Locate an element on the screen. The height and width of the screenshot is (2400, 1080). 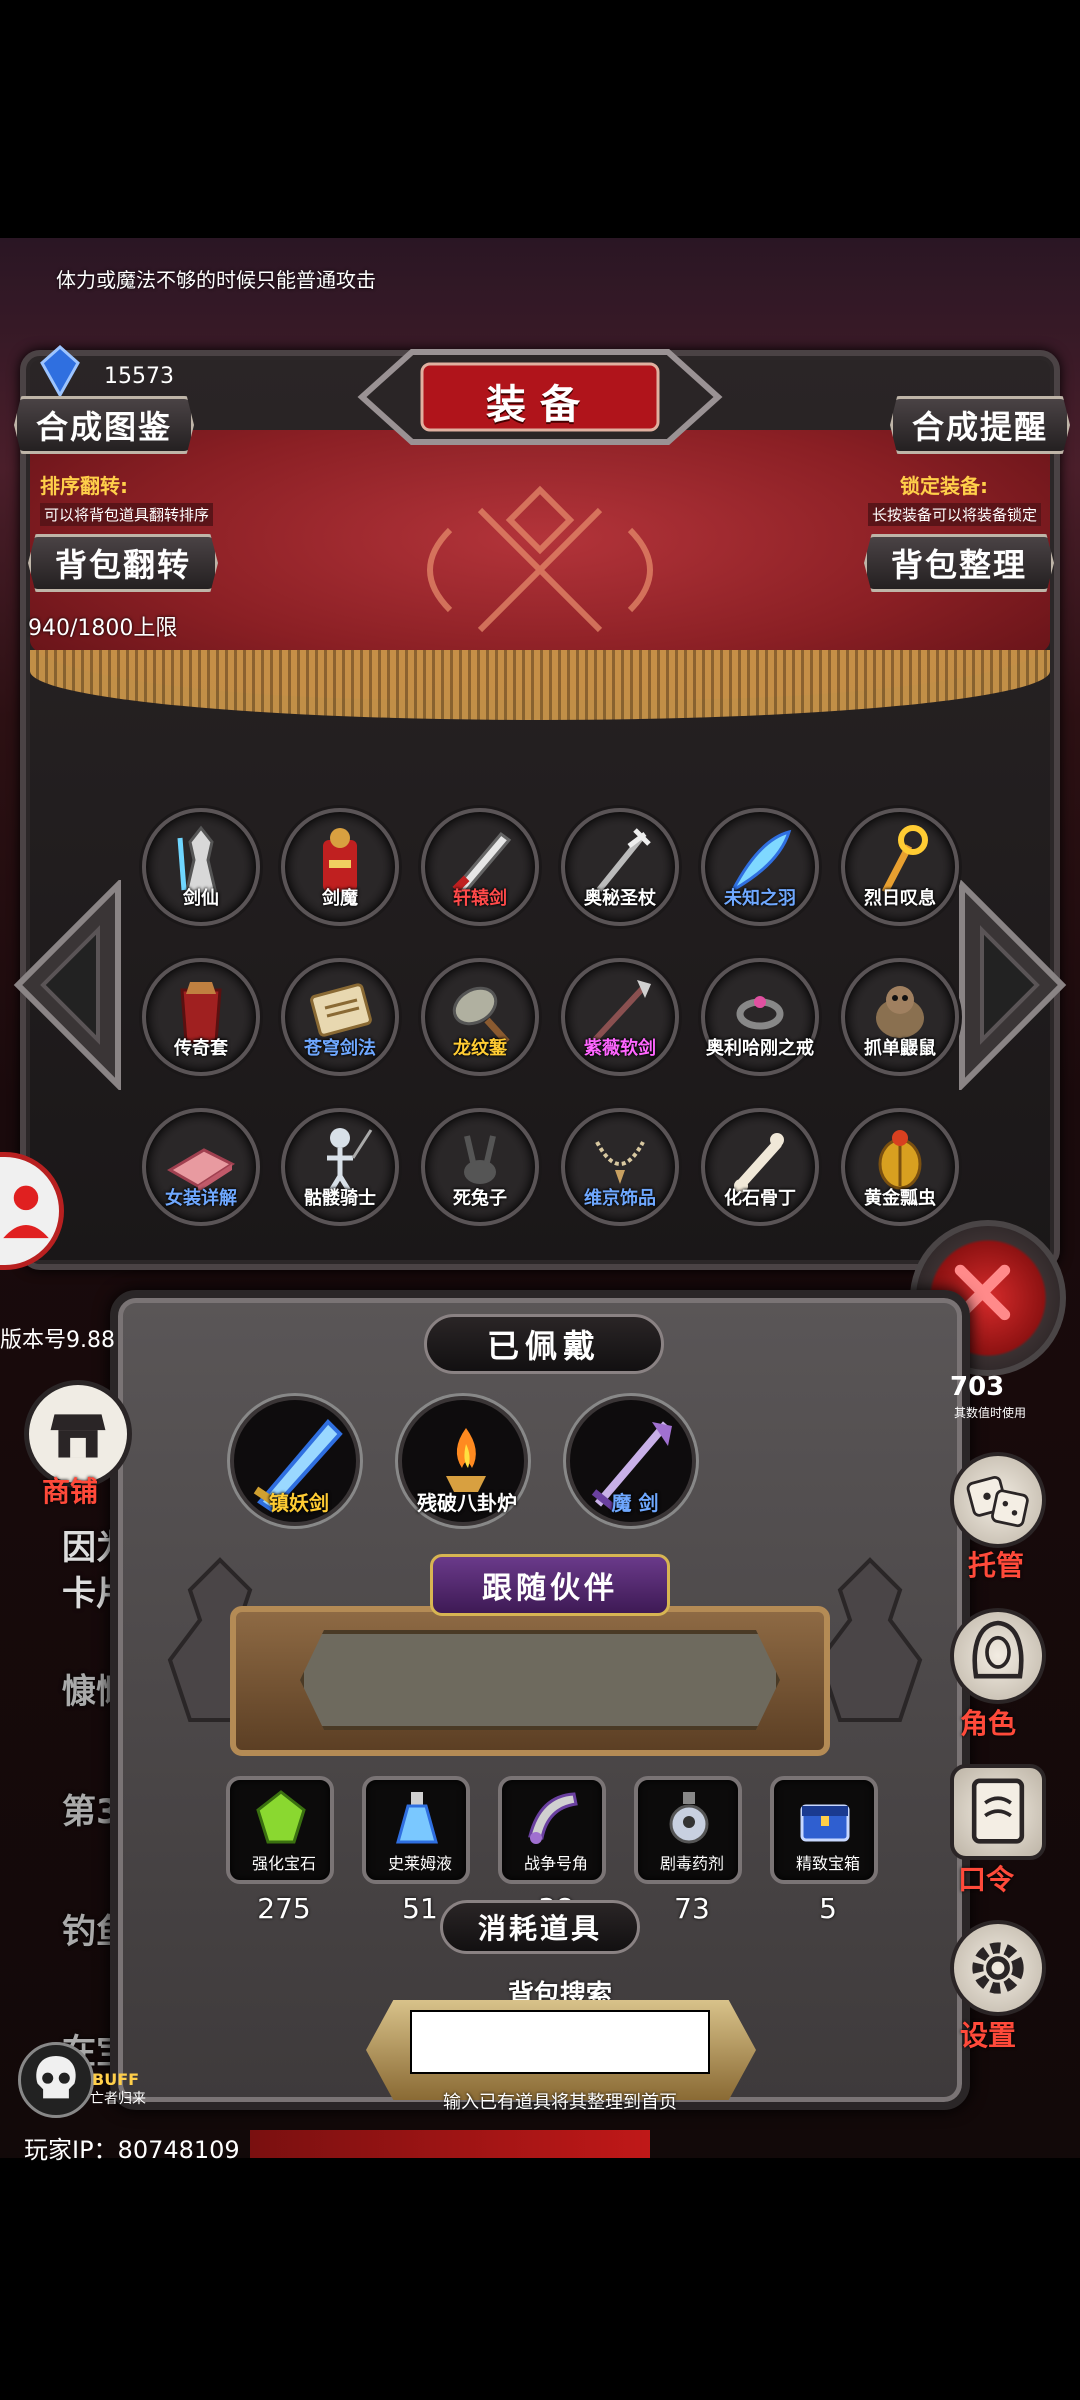
item-name: 化石骨丁 is located at coordinates (760, 1198).